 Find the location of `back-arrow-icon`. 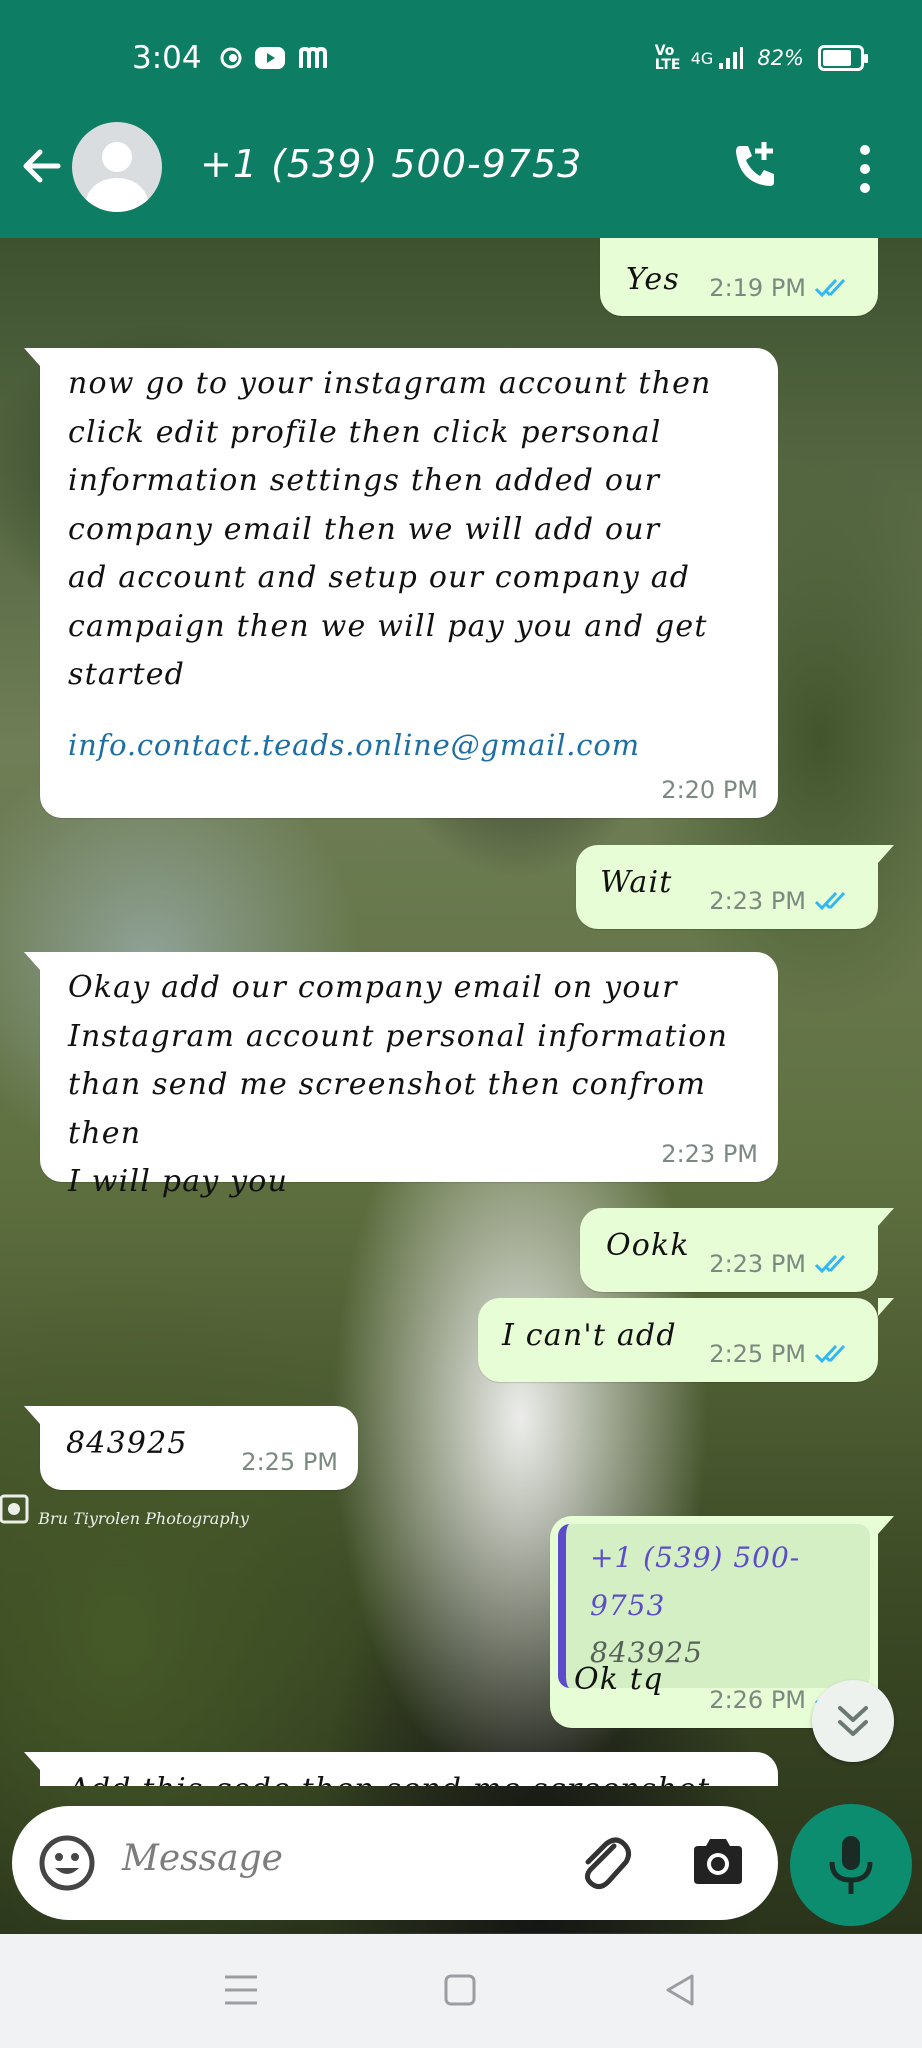

back-arrow-icon is located at coordinates (42, 166).